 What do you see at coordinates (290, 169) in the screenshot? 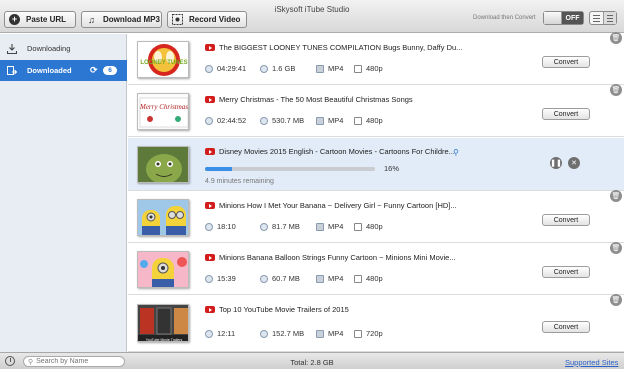
I see `download-progress-bar` at bounding box center [290, 169].